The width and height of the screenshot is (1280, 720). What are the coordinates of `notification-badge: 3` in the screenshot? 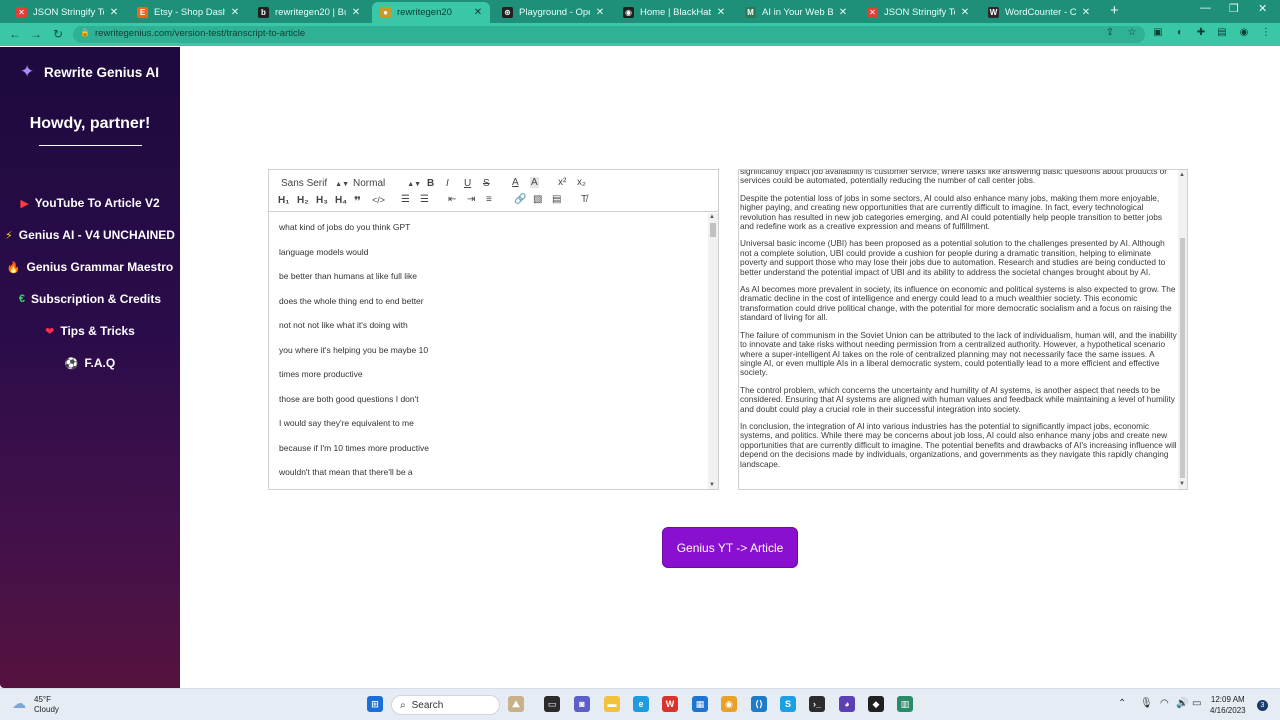 It's located at (1262, 705).